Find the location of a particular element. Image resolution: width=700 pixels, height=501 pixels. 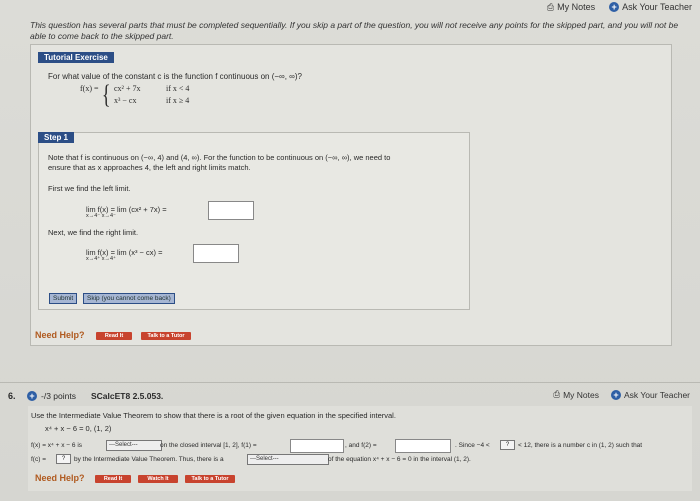

need-help-label-2: Need Help? is located at coordinates (60, 478).